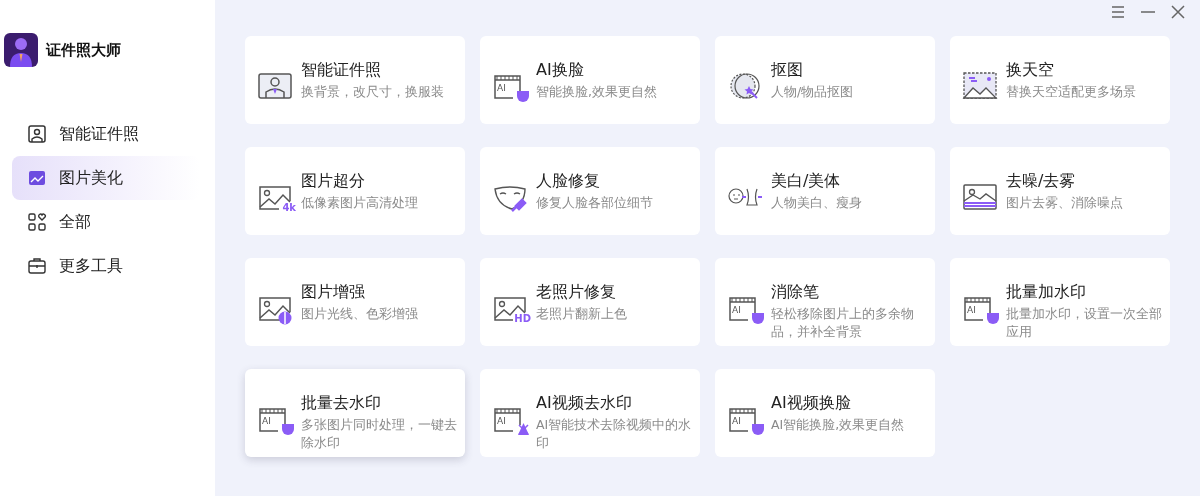 Image resolution: width=1200 pixels, height=496 pixels. What do you see at coordinates (568, 181) in the screenshot?
I see `tool-title: 人脸修复` at bounding box center [568, 181].